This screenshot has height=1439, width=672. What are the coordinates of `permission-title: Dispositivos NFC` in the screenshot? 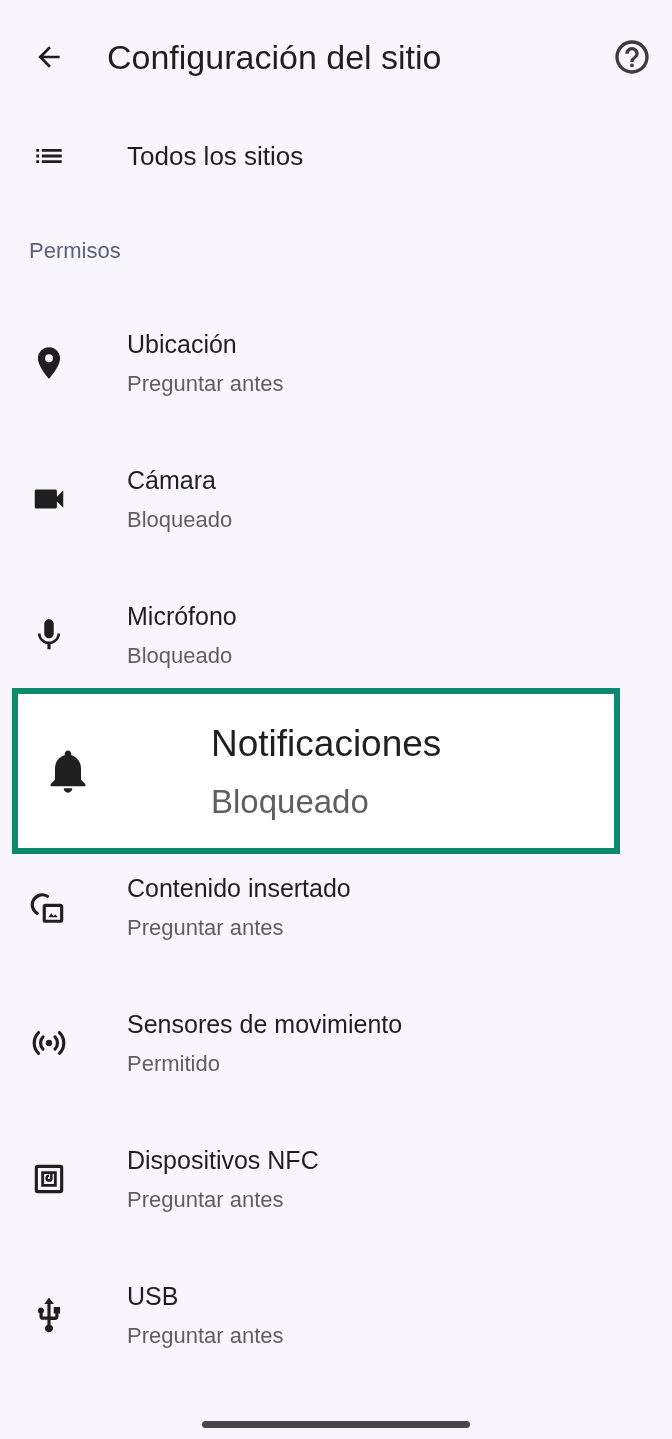 It's located at (223, 1160).